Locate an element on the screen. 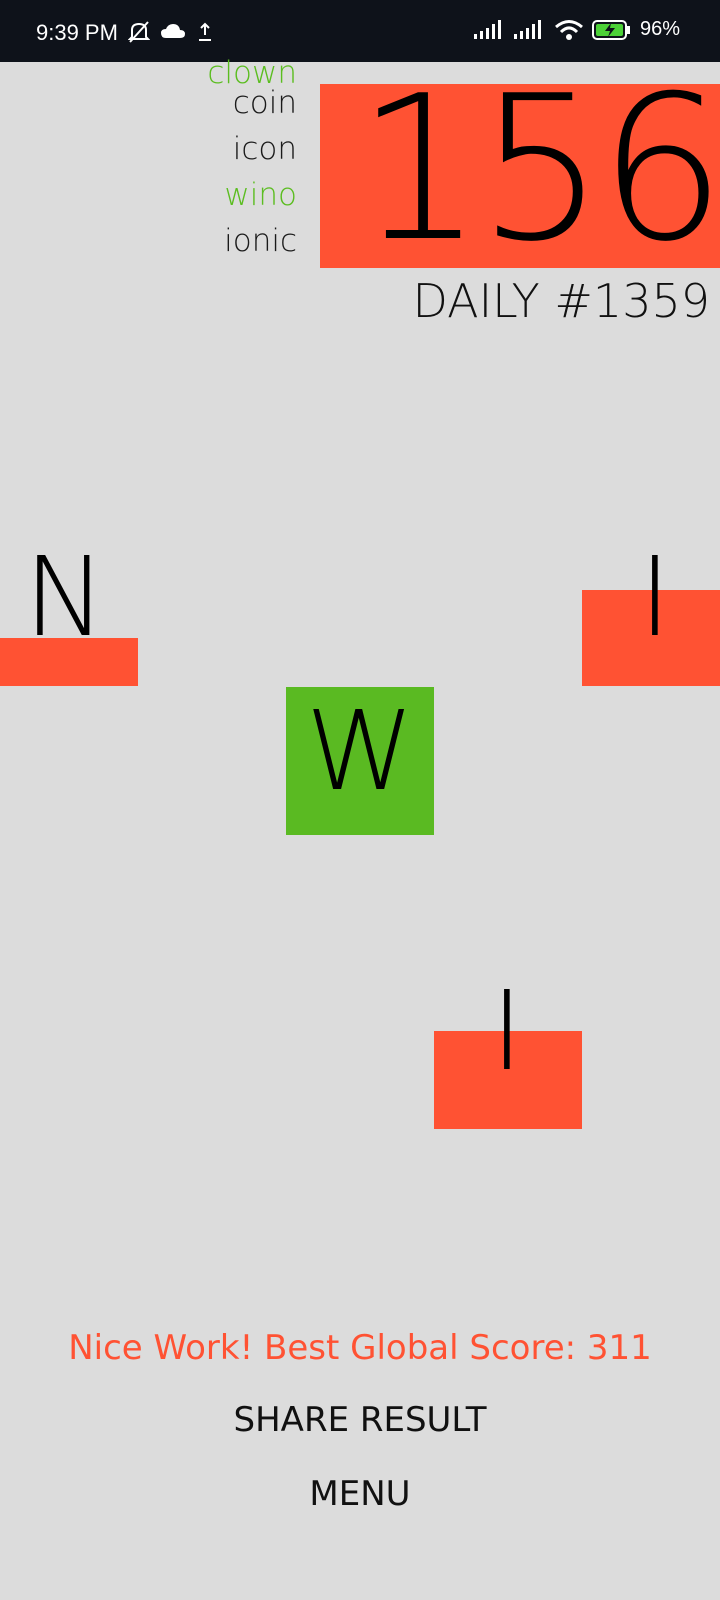  word-item: ionic is located at coordinates (260, 241).